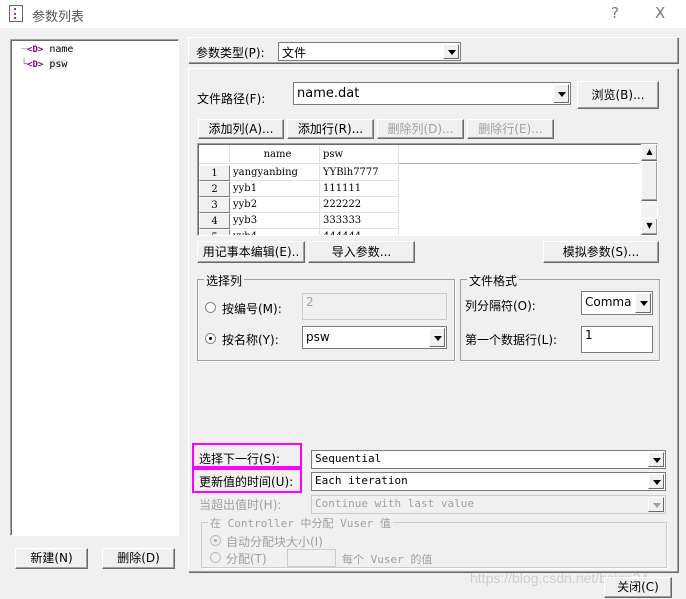  What do you see at coordinates (660, 13) in the screenshot?
I see `close-window-button: X` at bounding box center [660, 13].